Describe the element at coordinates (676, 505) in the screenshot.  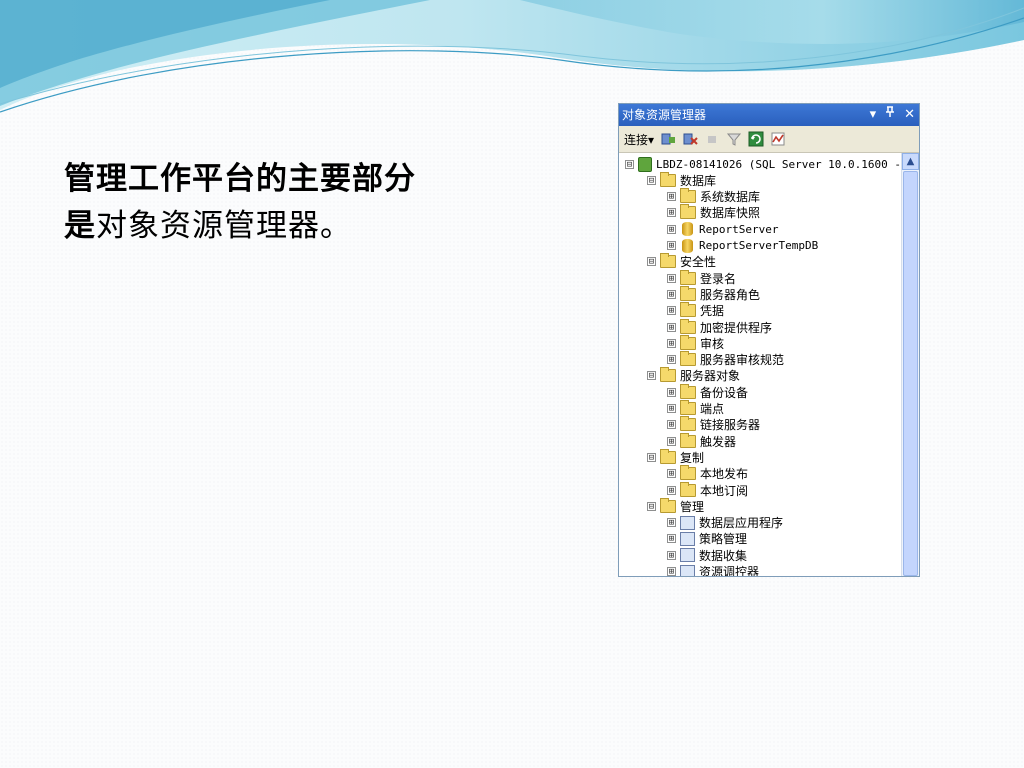
I see `tree-node: ⊟ 管理` at that location.